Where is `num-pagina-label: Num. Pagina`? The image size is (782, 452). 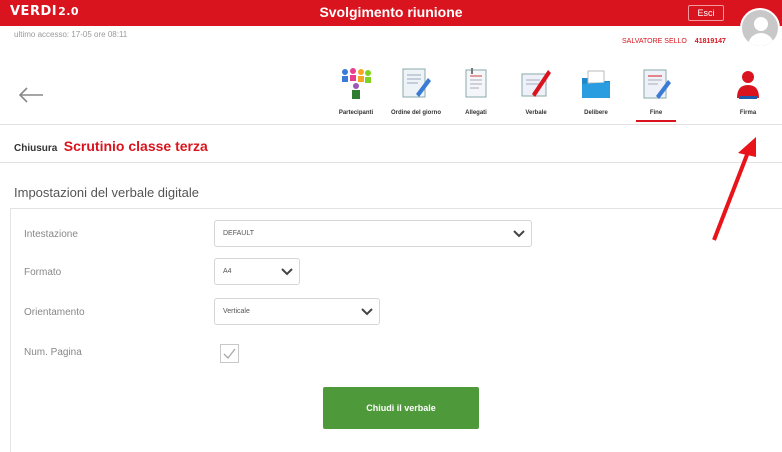
num-pagina-label: Num. Pagina is located at coordinates (53, 352).